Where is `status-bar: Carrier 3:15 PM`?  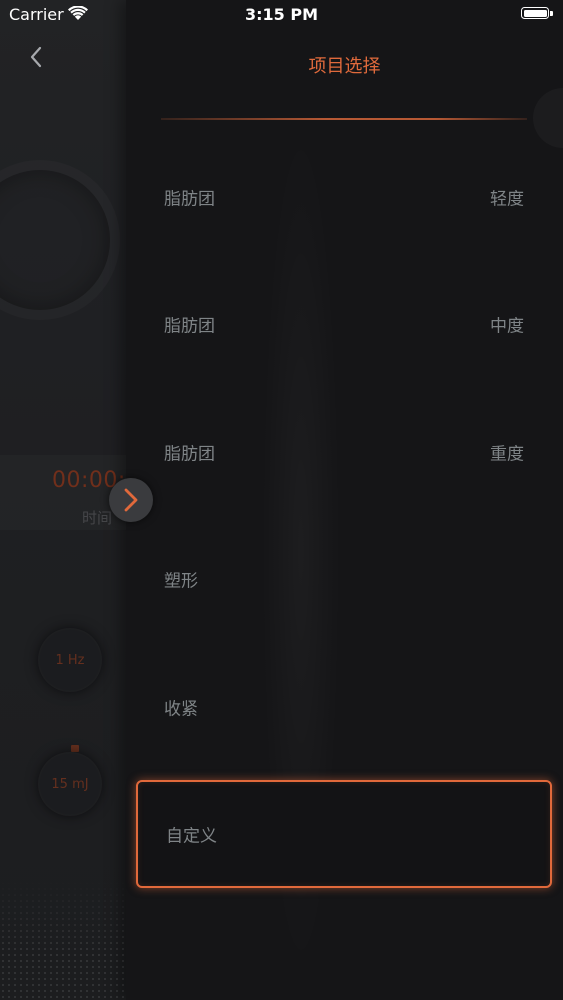
status-bar: Carrier 3:15 PM is located at coordinates (281, 15).